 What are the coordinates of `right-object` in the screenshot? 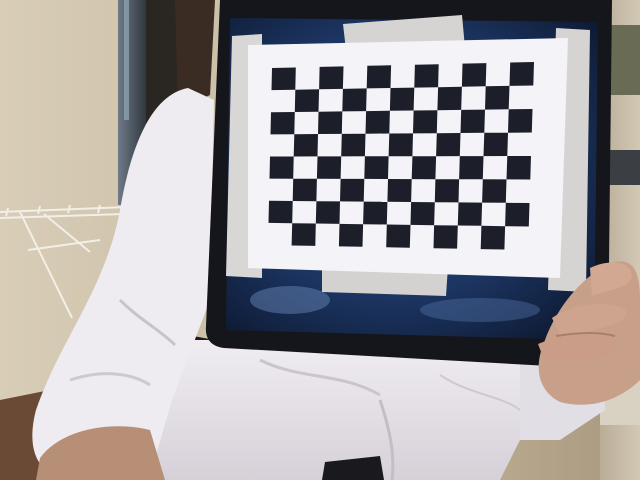 It's located at (624, 167).